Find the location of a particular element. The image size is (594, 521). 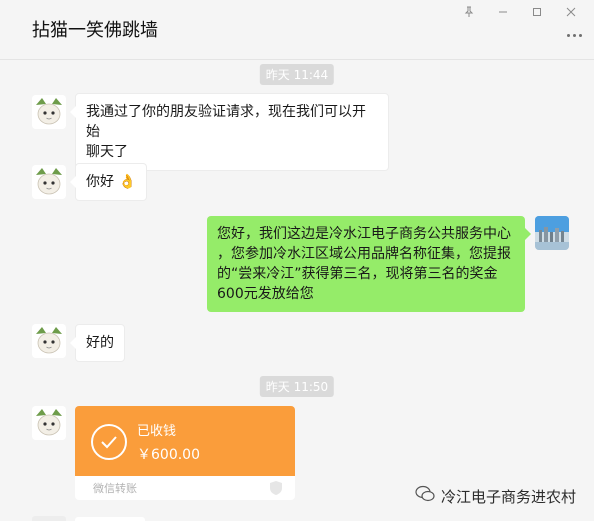

contact-avatar-partial is located at coordinates (49, 518).